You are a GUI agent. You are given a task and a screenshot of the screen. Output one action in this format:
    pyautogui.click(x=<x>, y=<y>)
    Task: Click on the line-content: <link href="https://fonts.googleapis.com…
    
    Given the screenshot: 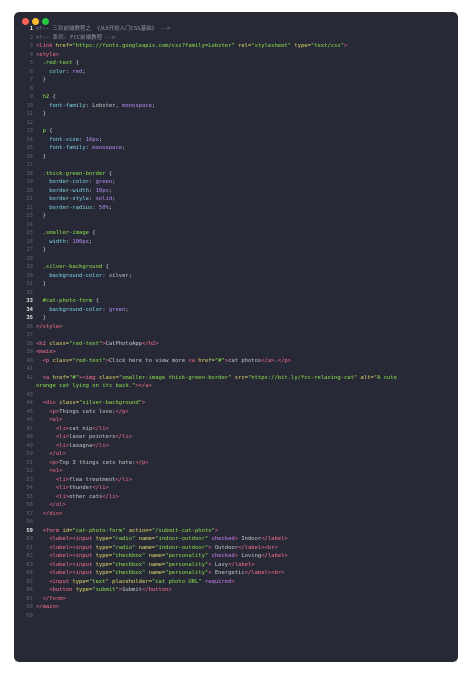 What is the action you would take?
    pyautogui.click(x=191, y=46)
    